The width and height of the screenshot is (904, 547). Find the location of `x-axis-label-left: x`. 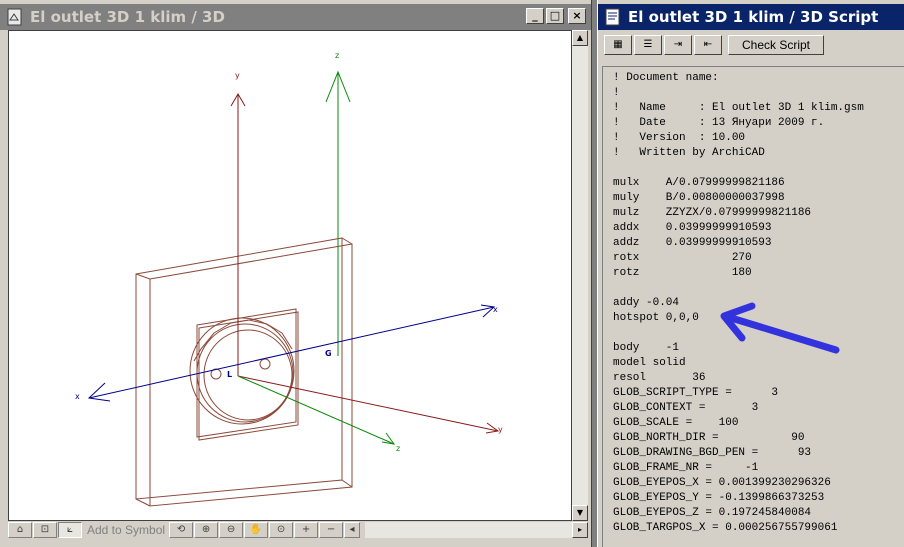

x-axis-label-left: x is located at coordinates (77, 396).